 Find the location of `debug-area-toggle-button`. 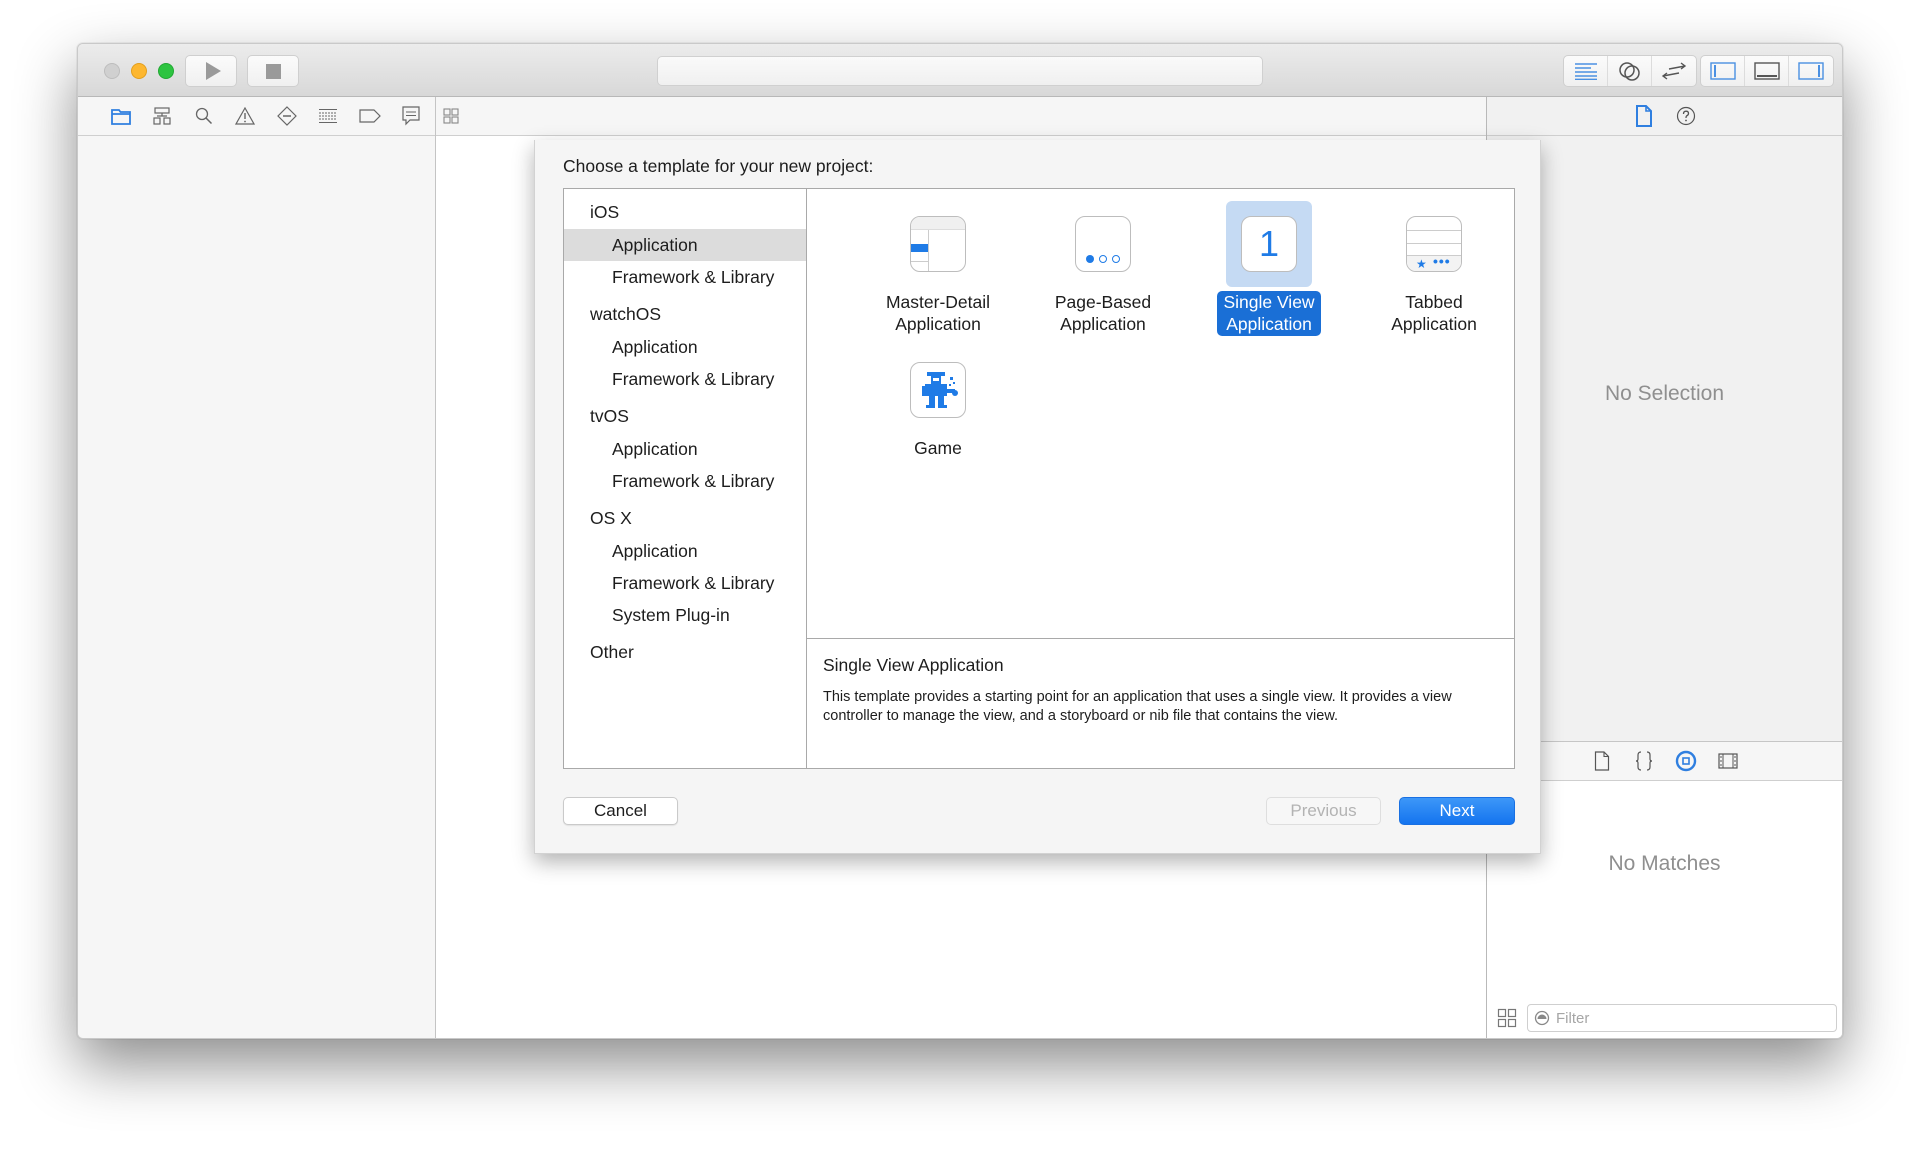

debug-area-toggle-button is located at coordinates (1767, 71).